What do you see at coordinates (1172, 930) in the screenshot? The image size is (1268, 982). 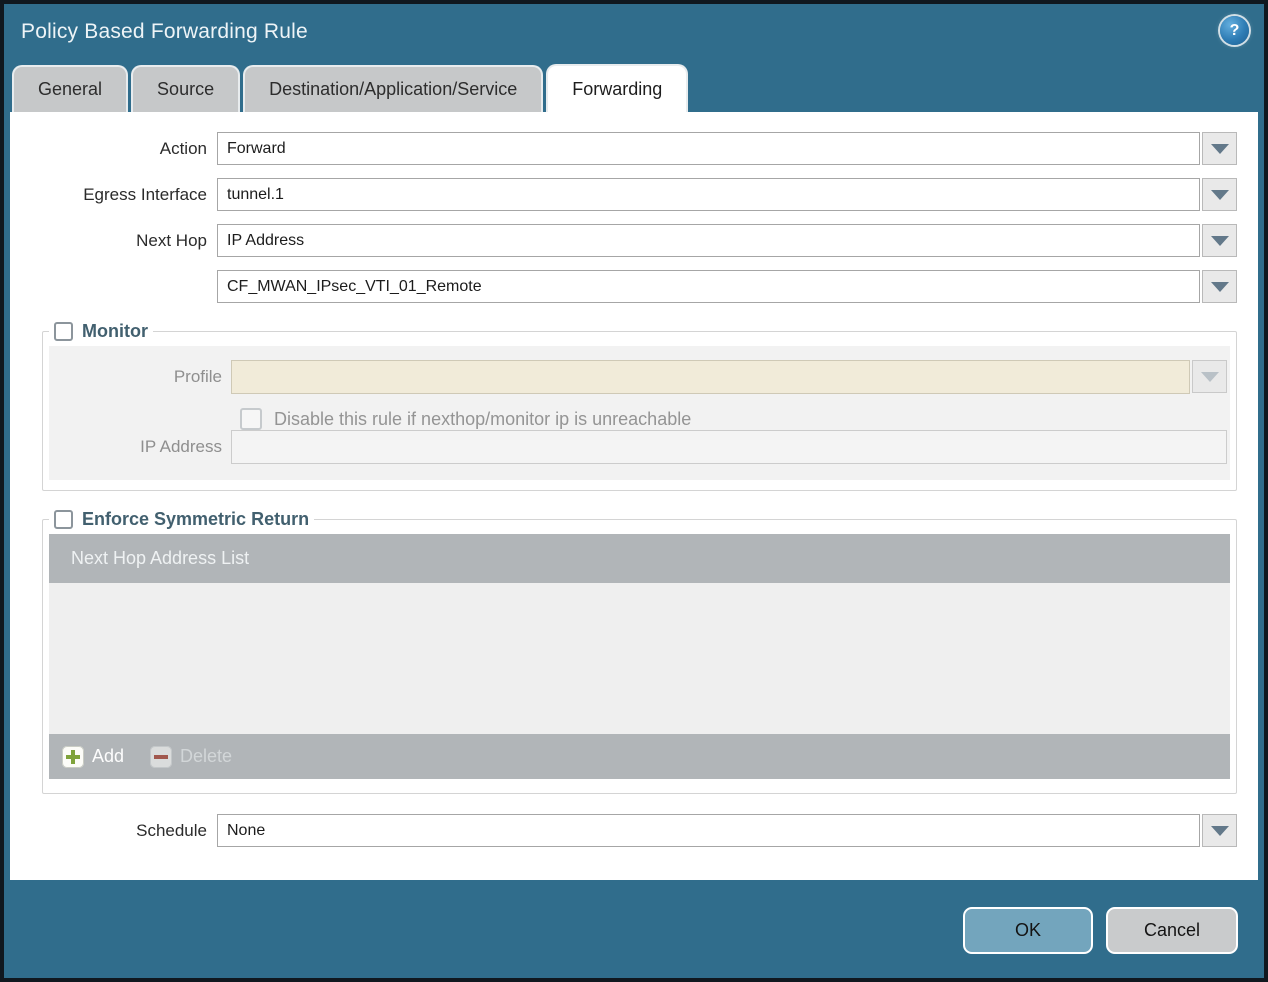 I see `cancel-button: Cancel` at bounding box center [1172, 930].